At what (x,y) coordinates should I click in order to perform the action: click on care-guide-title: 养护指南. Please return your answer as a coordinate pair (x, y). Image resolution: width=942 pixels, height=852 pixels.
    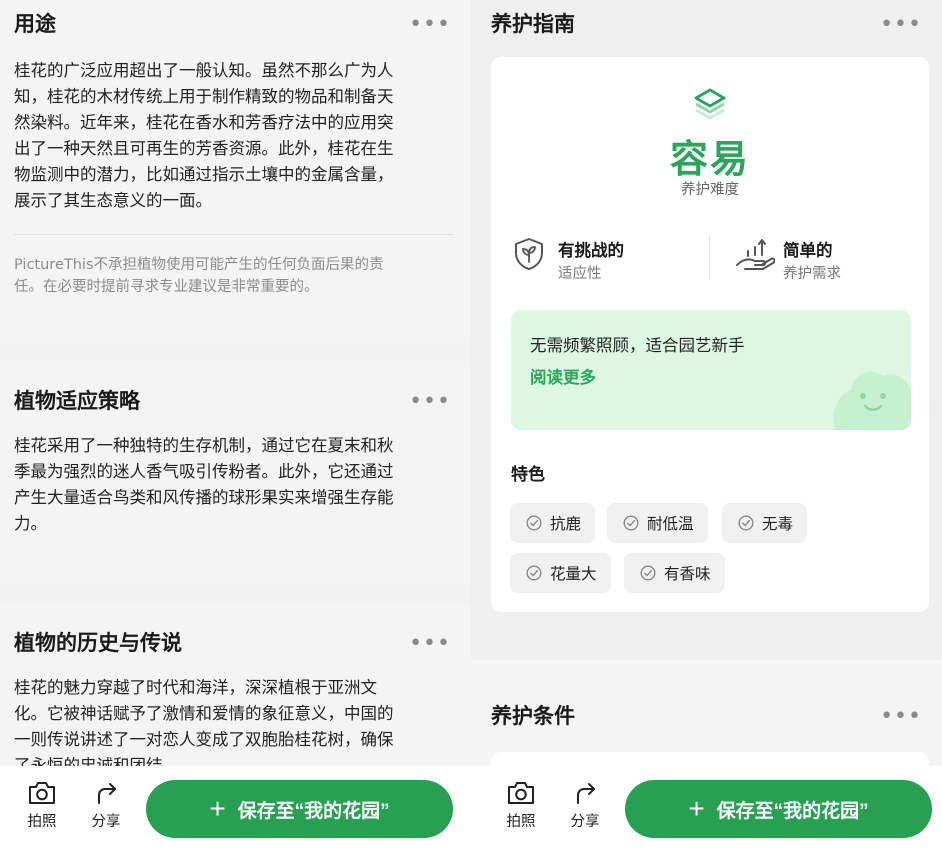
    Looking at the image, I should click on (533, 24).